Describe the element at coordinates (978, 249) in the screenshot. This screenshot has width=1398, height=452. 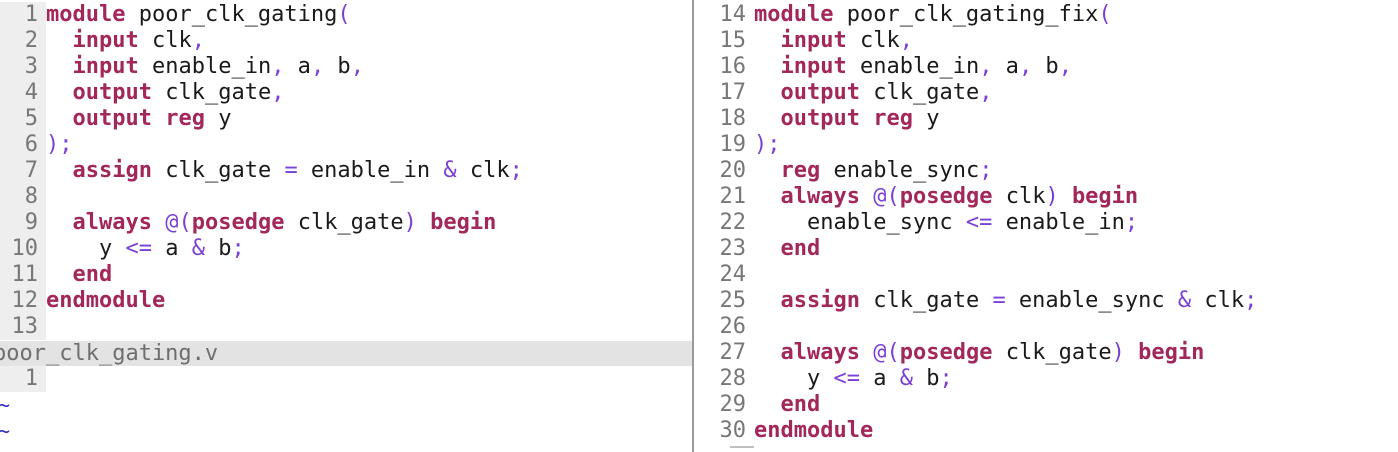
I see `code-line: 23 end` at that location.